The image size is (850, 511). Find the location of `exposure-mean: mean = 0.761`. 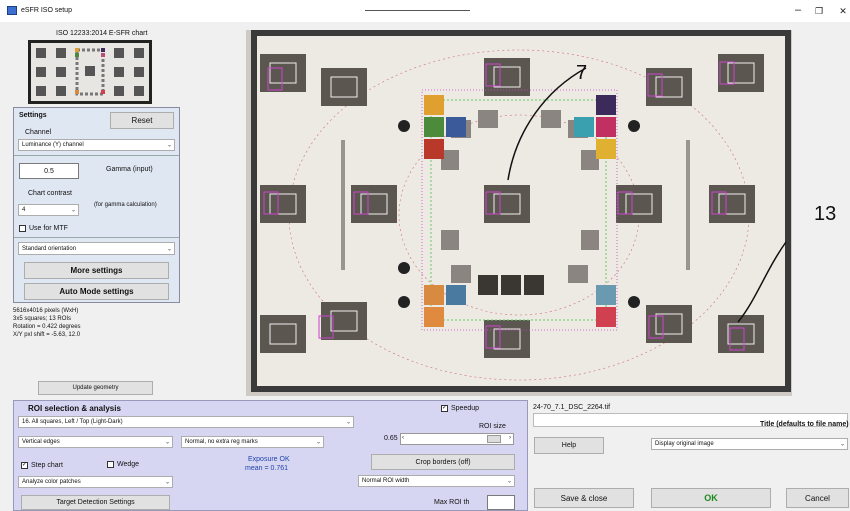

exposure-mean: mean = 0.761 is located at coordinates (267, 468).